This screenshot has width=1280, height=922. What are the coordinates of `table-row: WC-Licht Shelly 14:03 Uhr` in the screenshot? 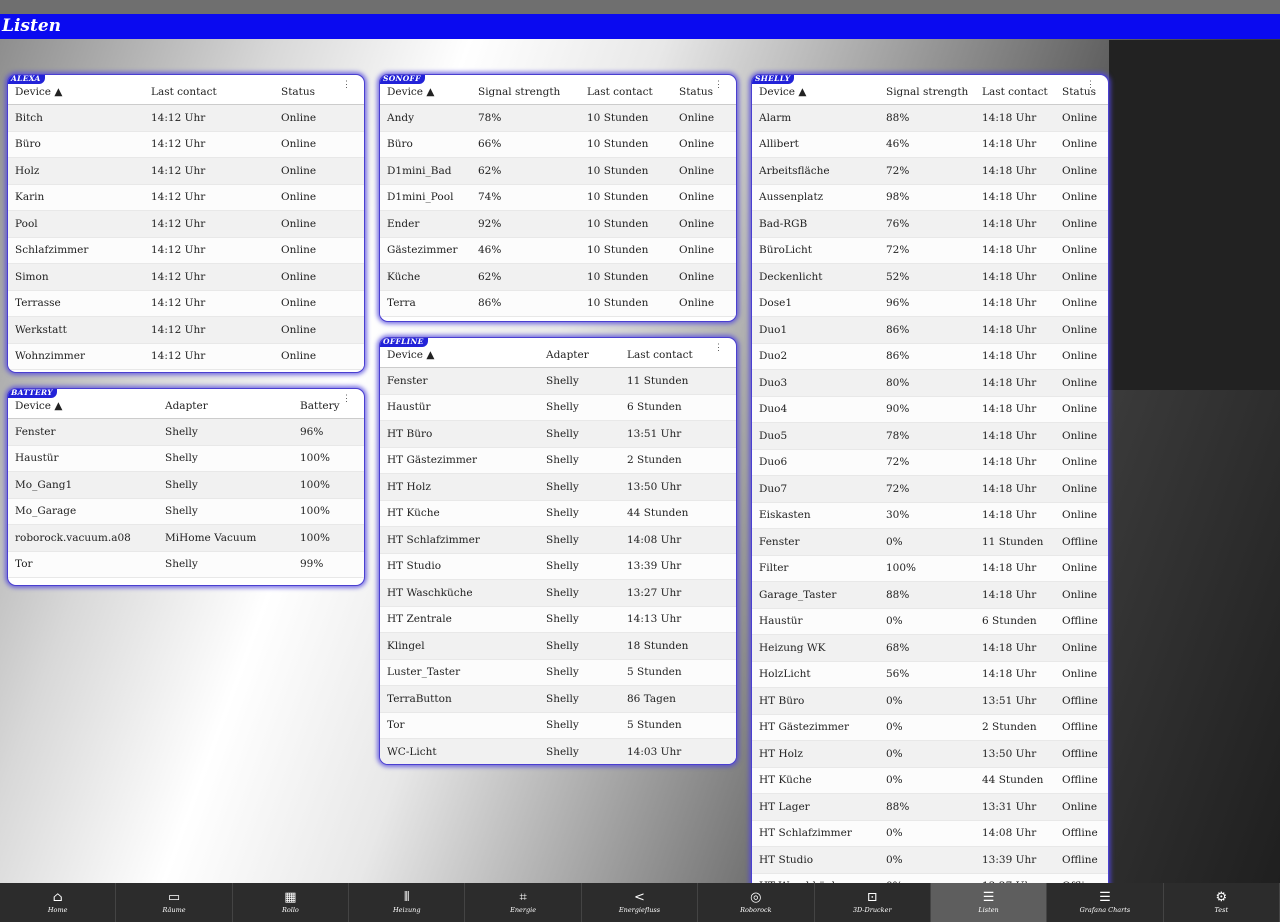 It's located at (558, 751).